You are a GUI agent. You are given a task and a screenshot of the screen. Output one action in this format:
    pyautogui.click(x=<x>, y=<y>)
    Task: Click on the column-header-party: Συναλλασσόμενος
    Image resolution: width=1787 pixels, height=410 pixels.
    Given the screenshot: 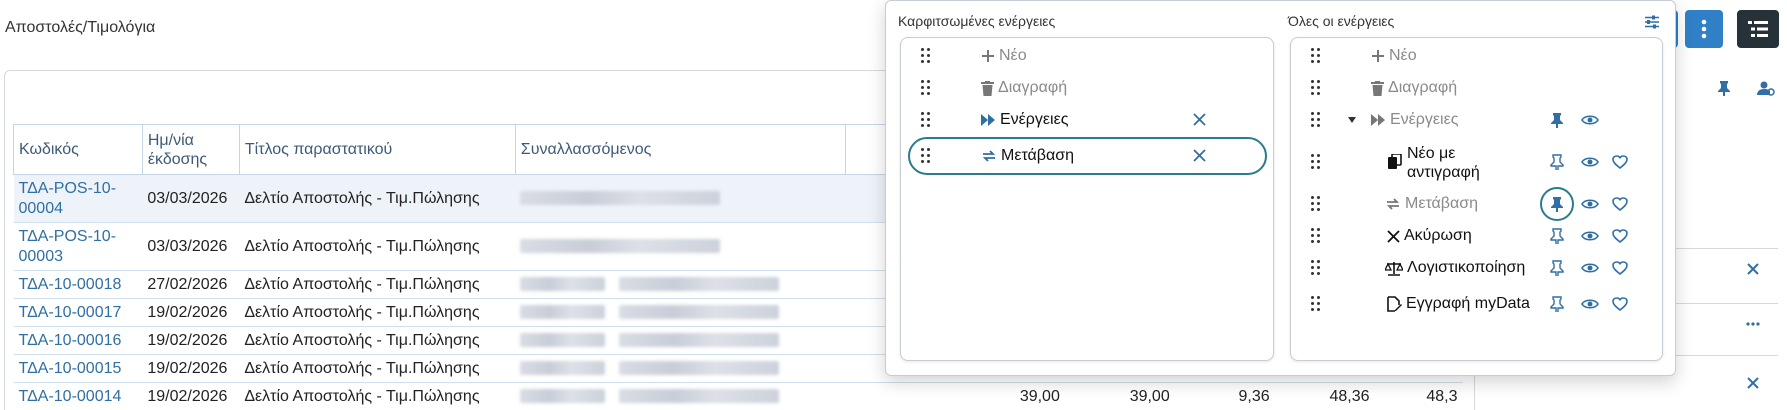 What is the action you would take?
    pyautogui.click(x=680, y=149)
    